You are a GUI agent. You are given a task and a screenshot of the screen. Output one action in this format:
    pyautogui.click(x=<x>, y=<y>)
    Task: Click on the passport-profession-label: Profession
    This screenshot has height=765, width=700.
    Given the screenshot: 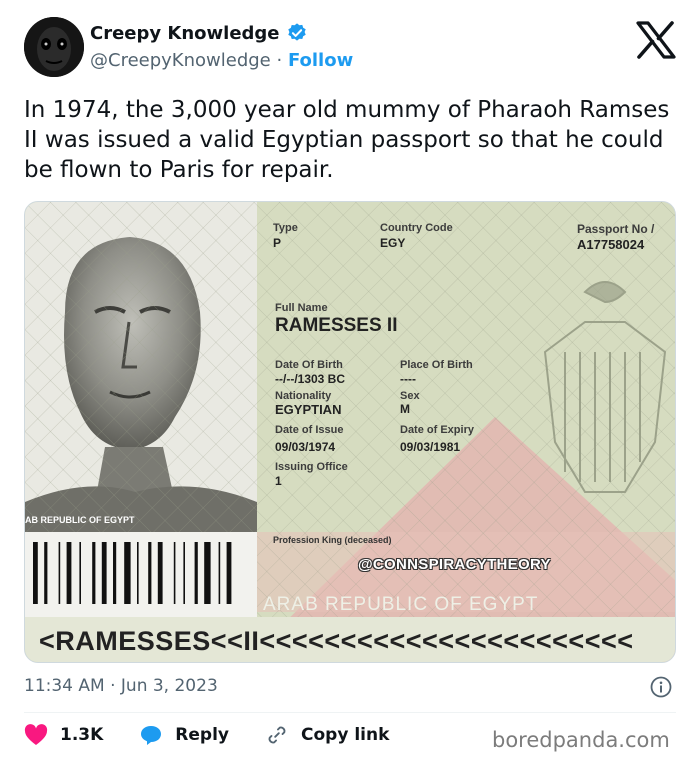 What is the action you would take?
    pyautogui.click(x=296, y=540)
    